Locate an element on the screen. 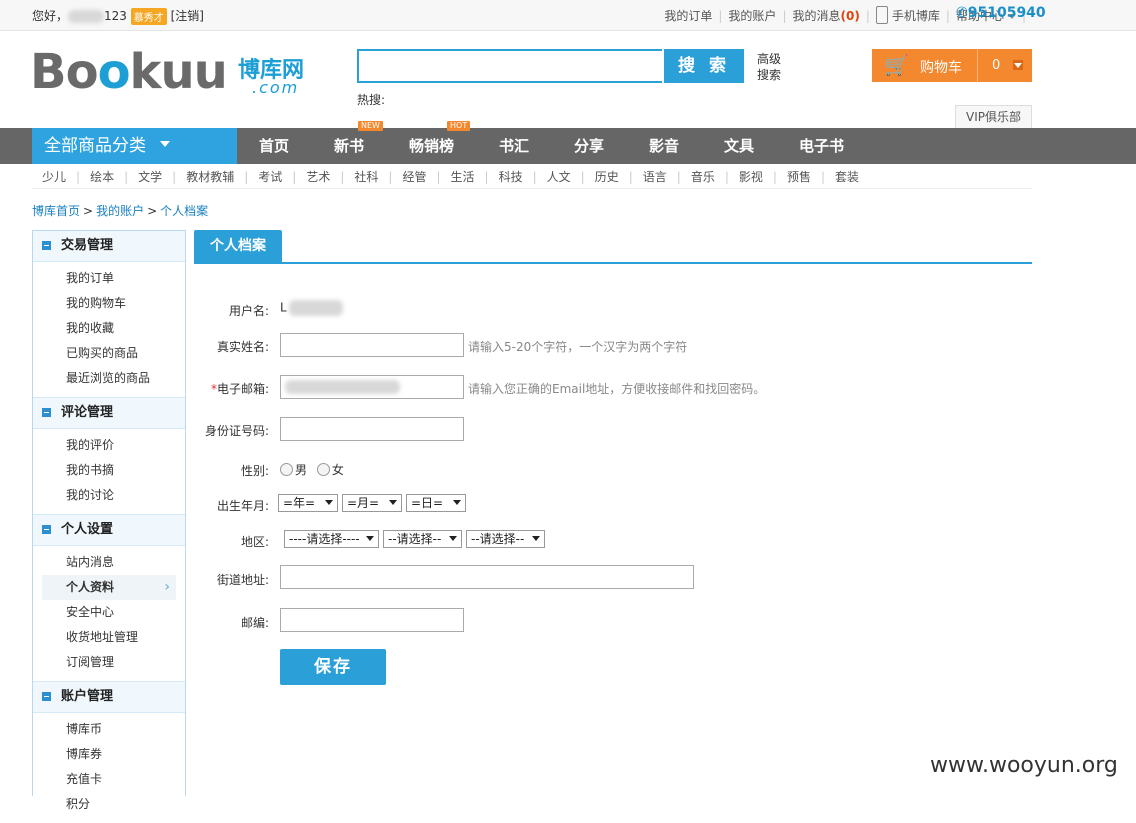  logo-wordmark: Bookuu is located at coordinates (129, 72).